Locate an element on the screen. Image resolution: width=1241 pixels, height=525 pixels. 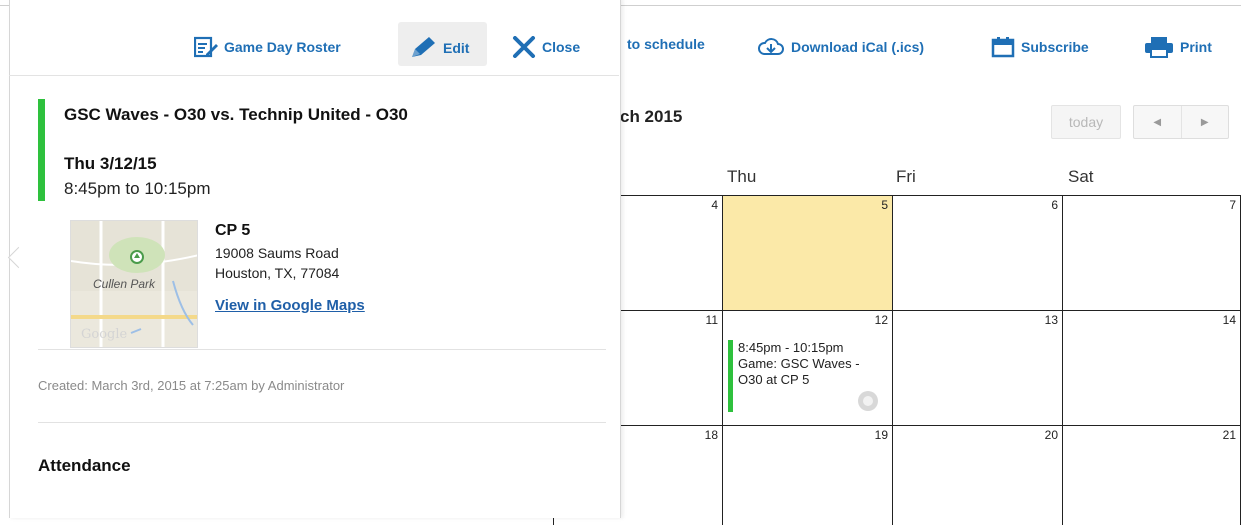
month-title: ch 2015 is located at coordinates (651, 116).